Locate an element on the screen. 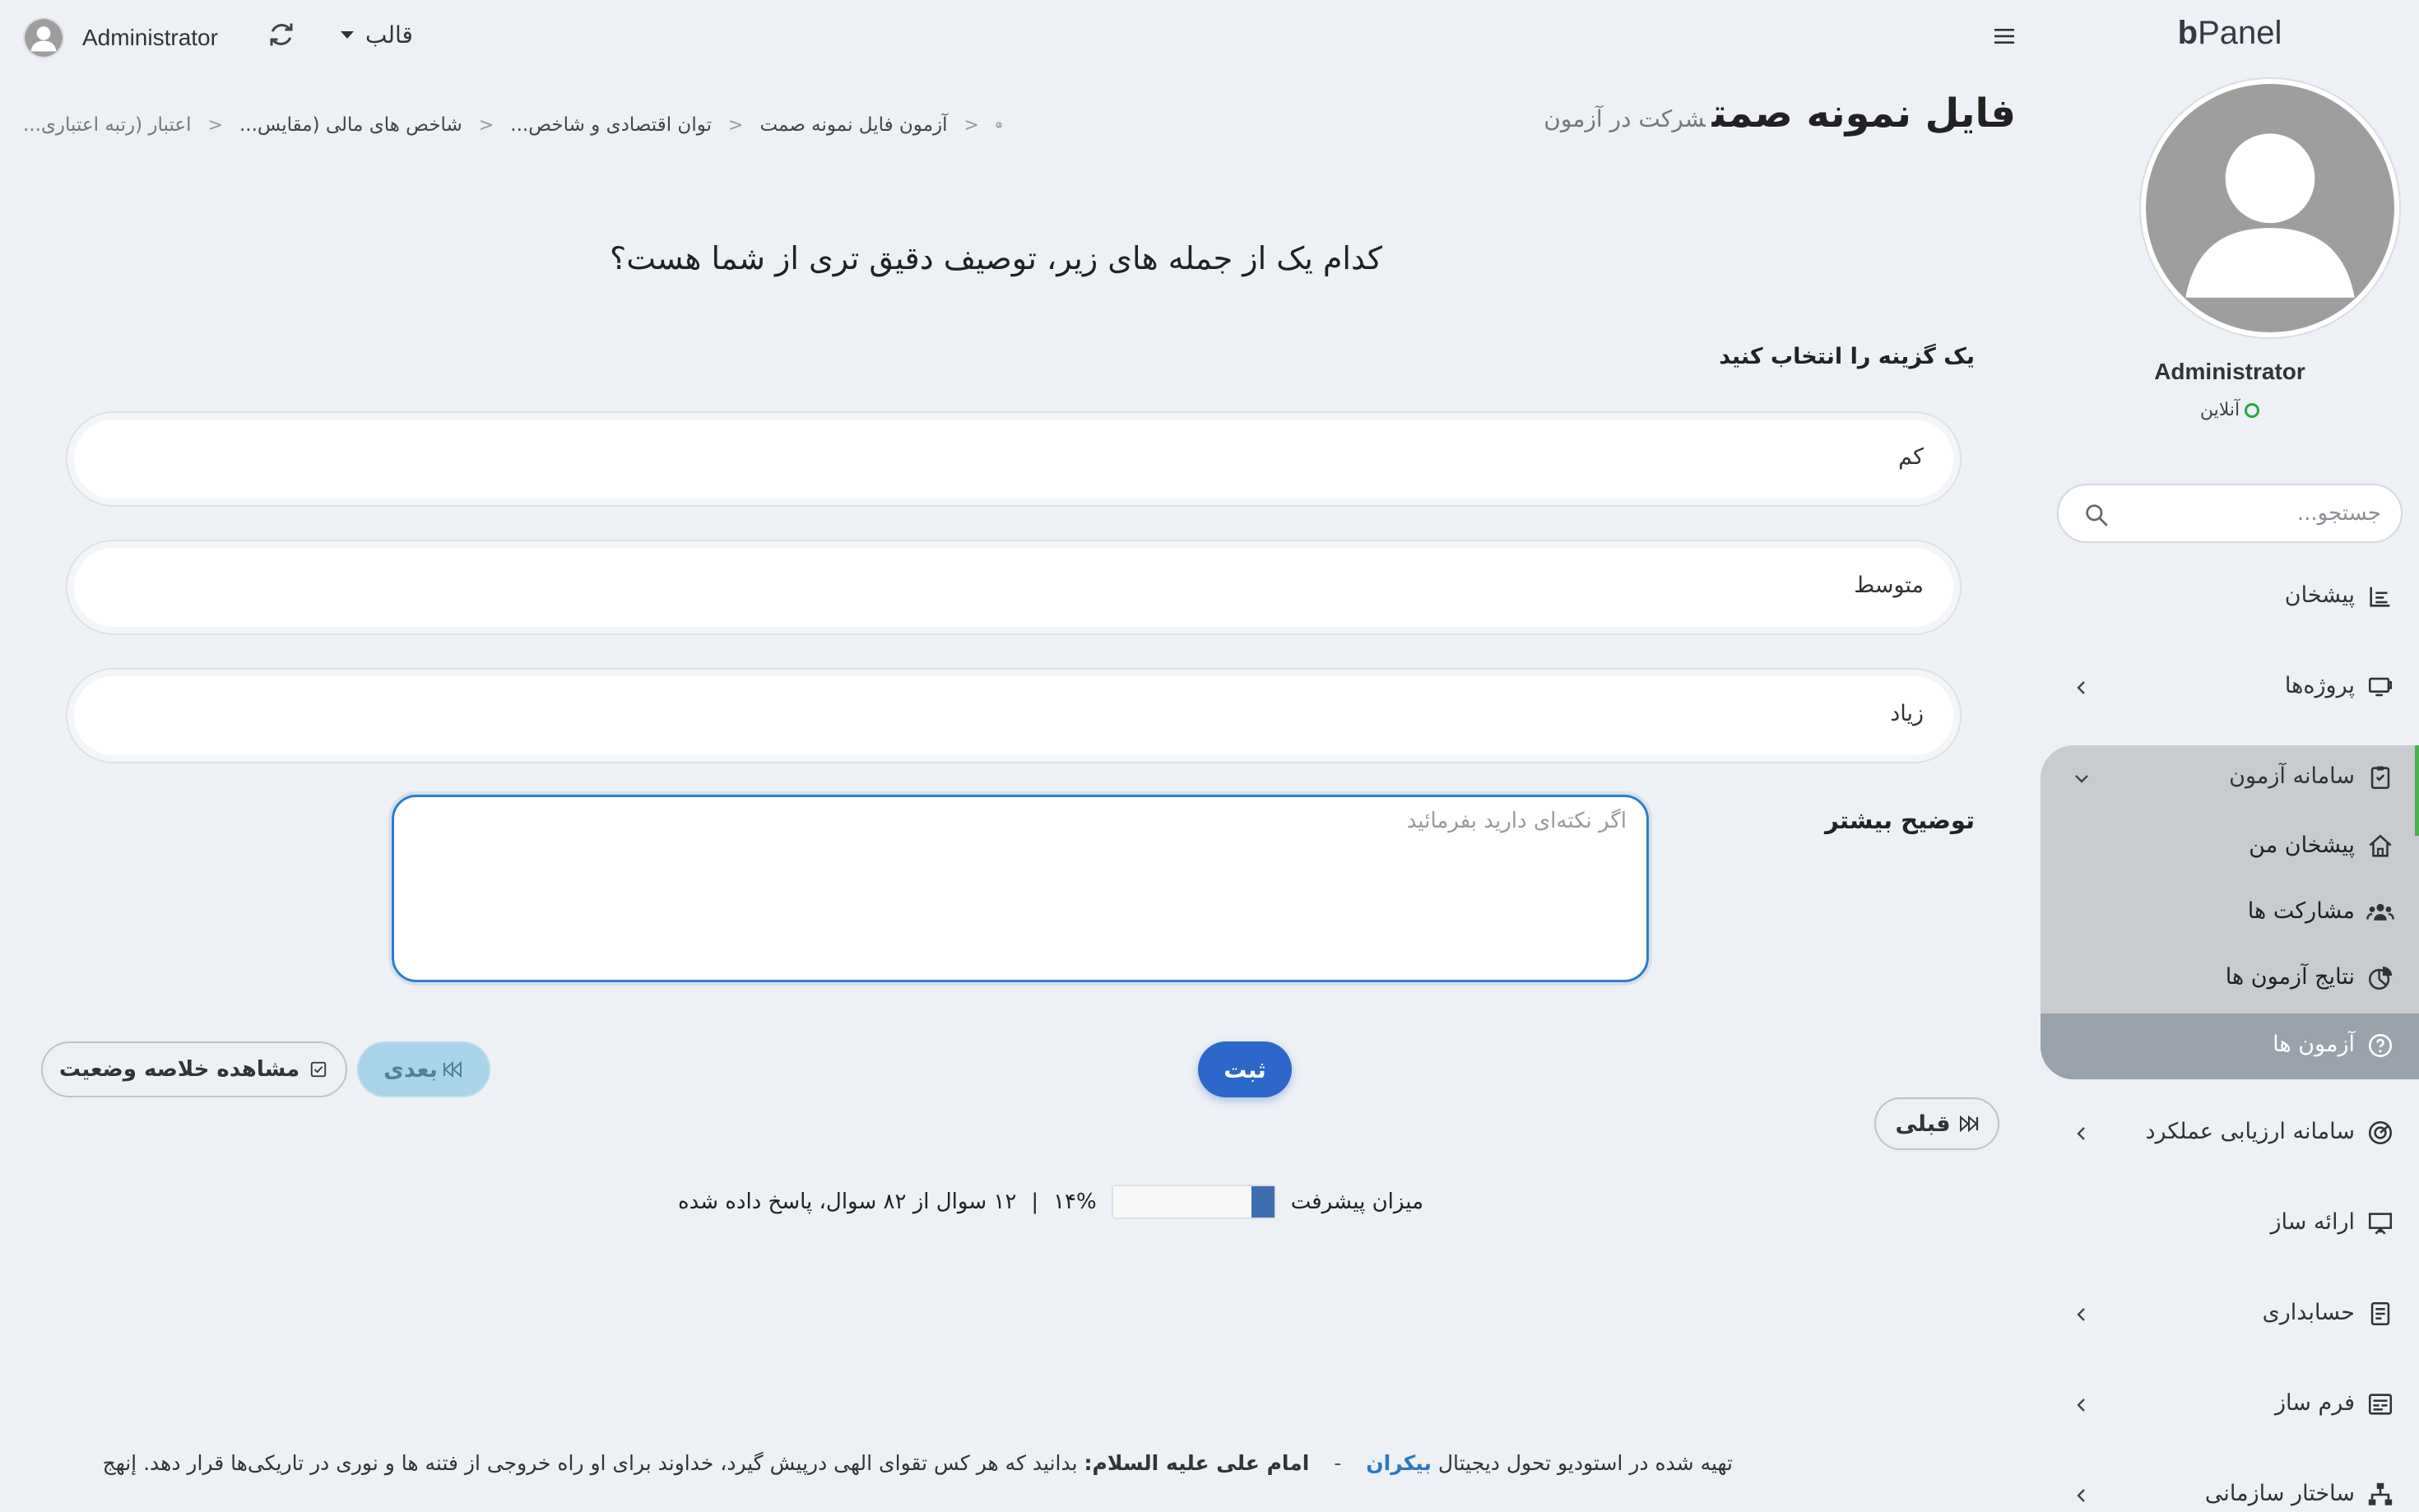 The height and width of the screenshot is (1512, 2419). checkbox-icon is located at coordinates (318, 1069).